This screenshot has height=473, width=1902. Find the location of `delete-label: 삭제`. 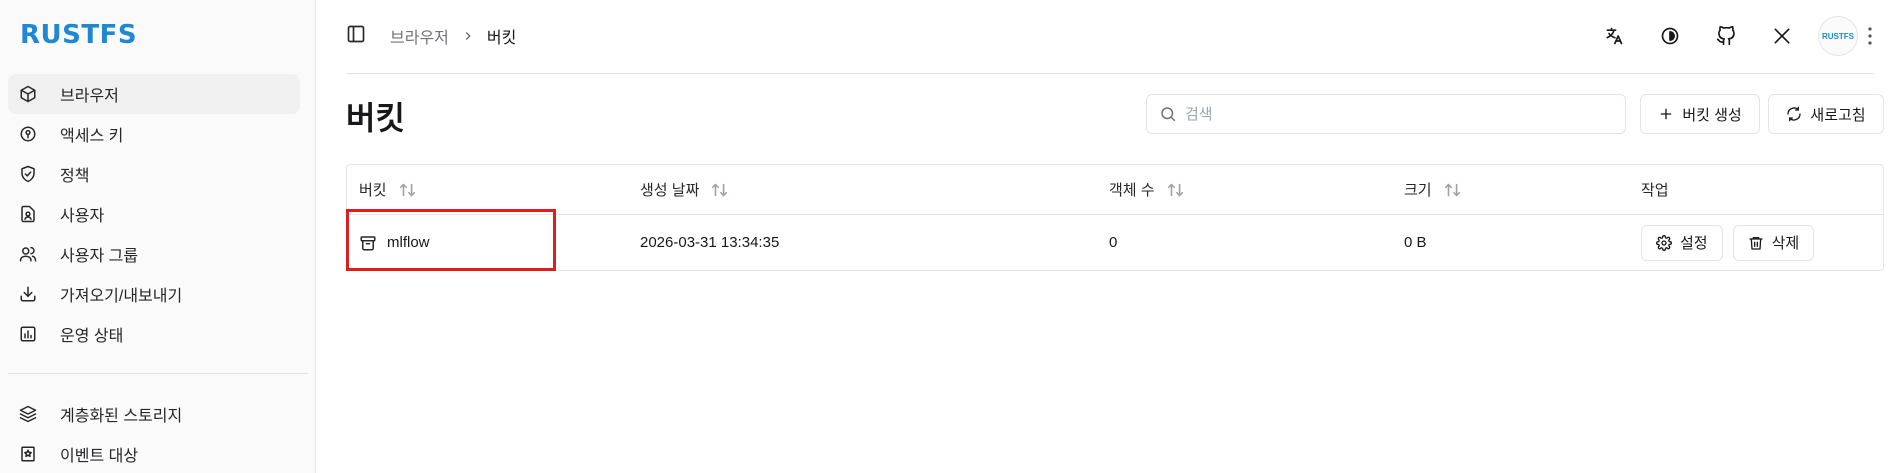

delete-label: 삭제 is located at coordinates (1785, 243).